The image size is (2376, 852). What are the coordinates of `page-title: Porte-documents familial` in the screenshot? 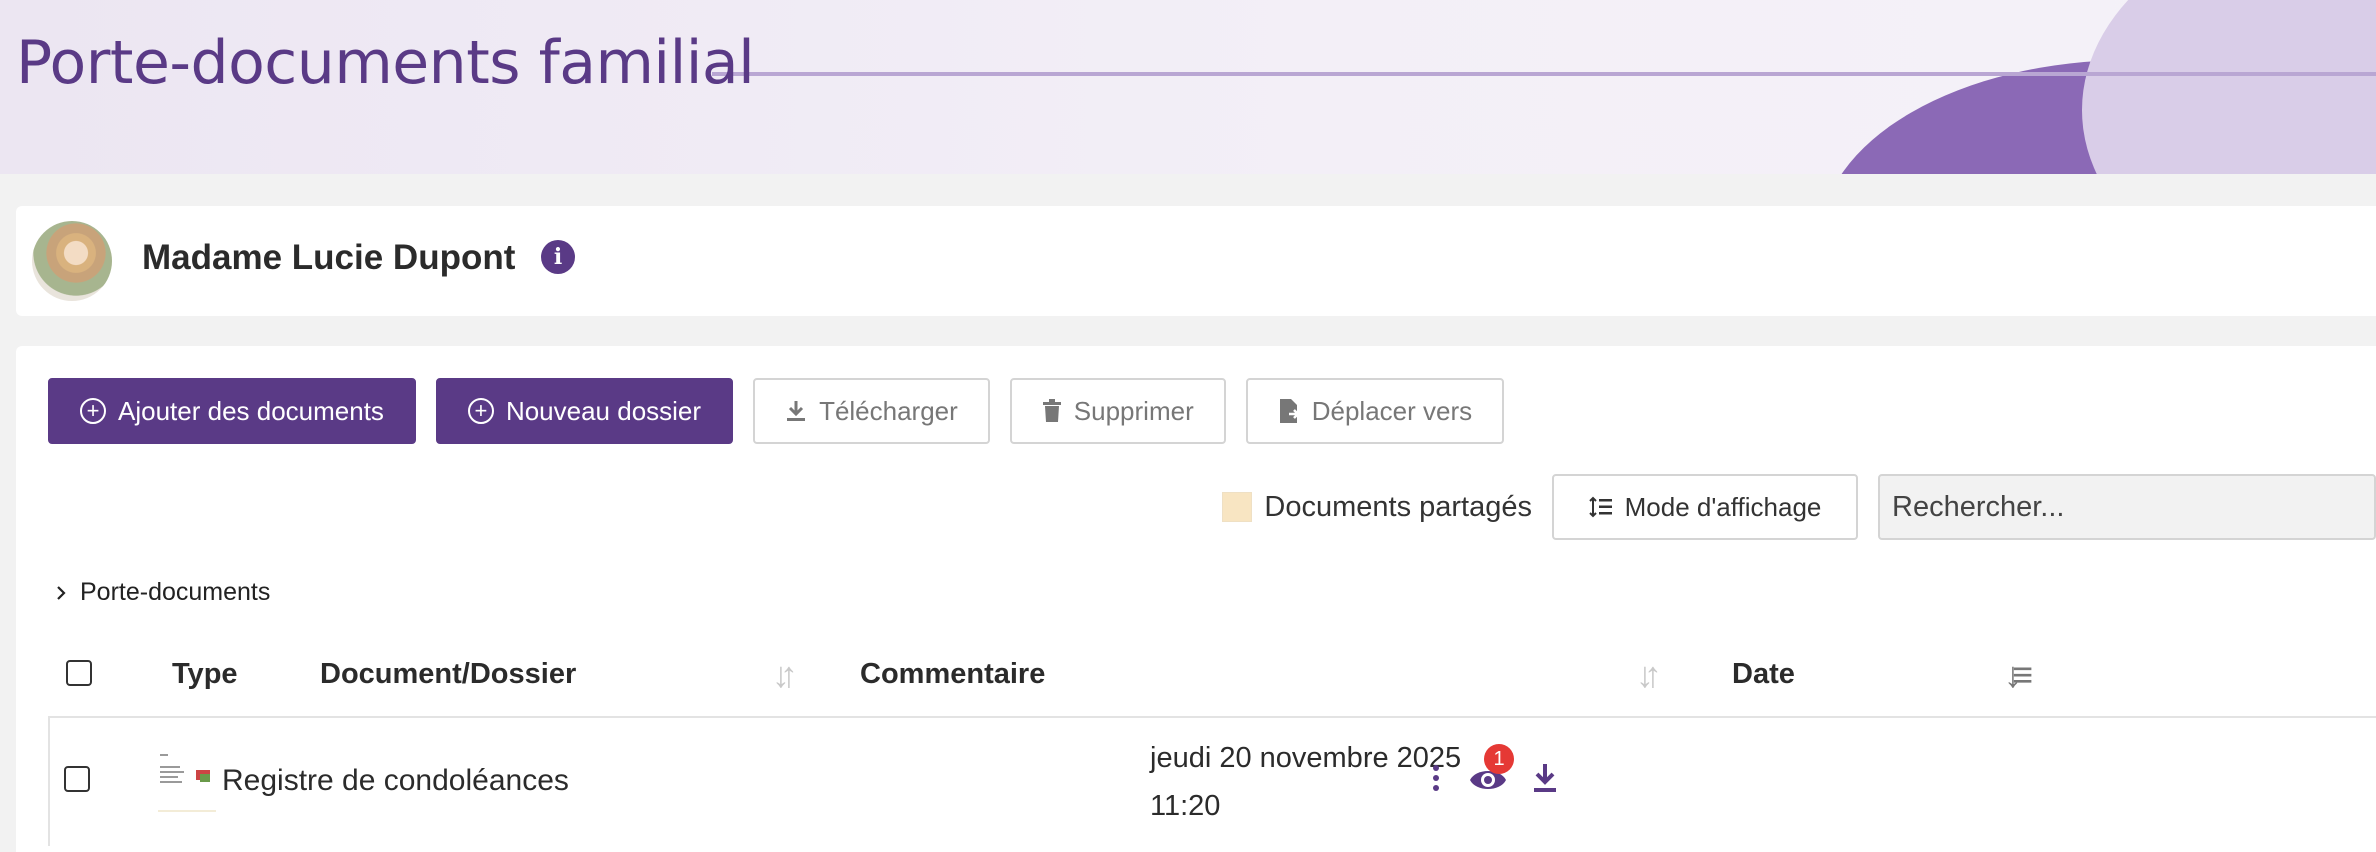 It's located at (385, 63).